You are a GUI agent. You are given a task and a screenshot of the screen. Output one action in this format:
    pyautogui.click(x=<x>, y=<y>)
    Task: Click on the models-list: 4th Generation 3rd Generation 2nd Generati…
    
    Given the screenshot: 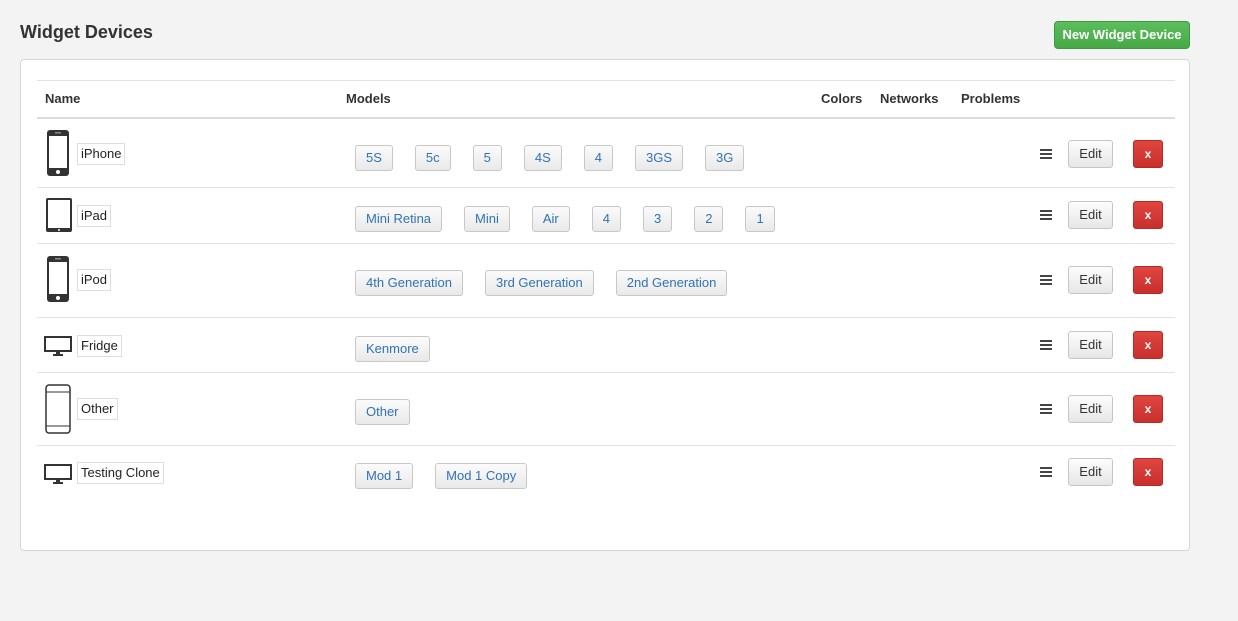 What is the action you would take?
    pyautogui.click(x=552, y=283)
    